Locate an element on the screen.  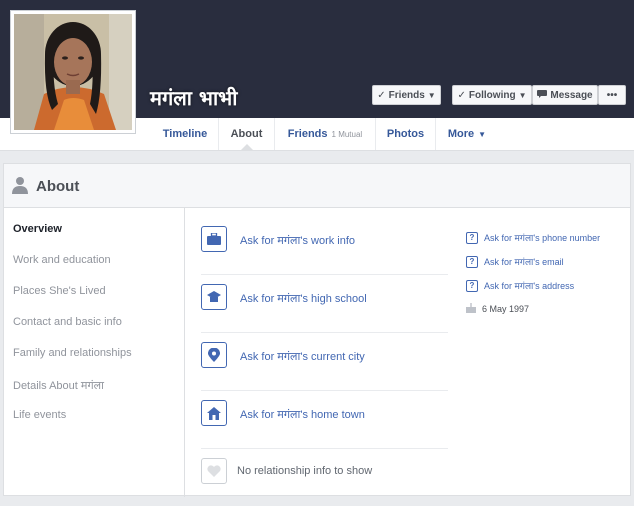
current-city-link: Ask for मगंला's current city is located at coordinates (302, 356).